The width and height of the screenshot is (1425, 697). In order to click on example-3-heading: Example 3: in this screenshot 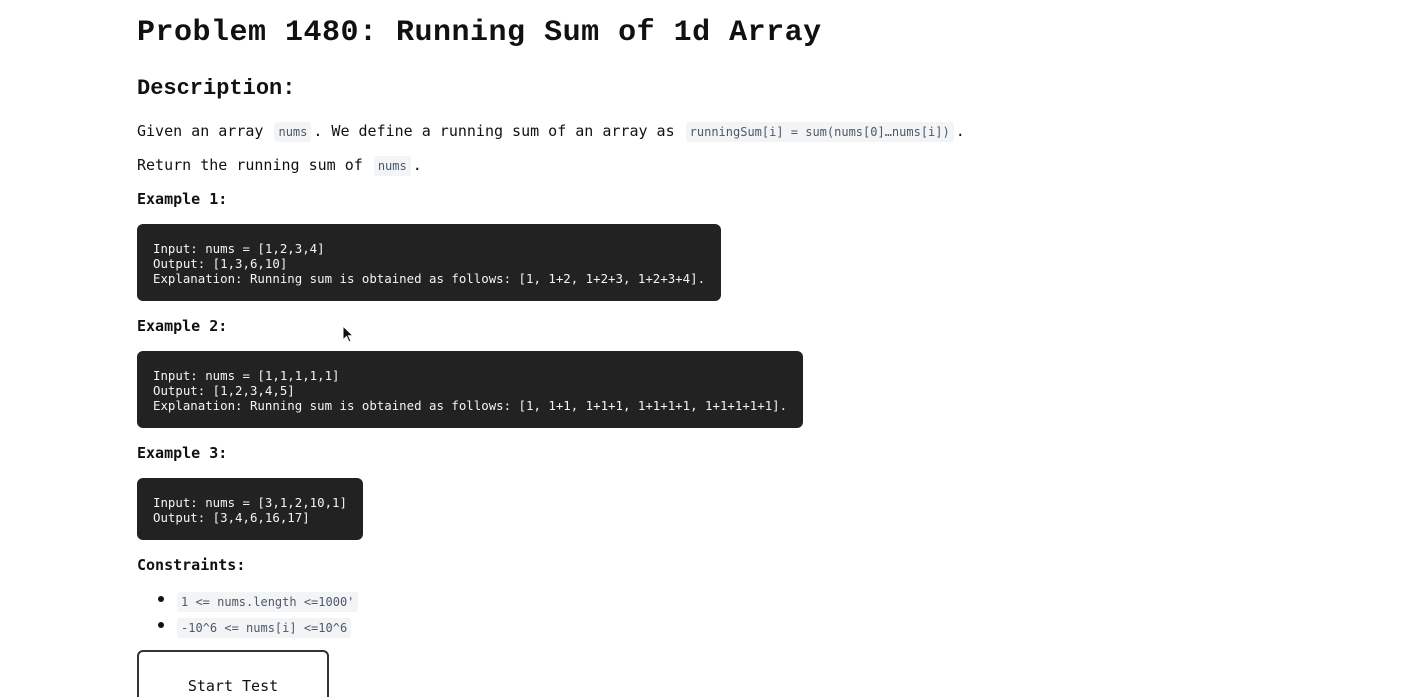, I will do `click(182, 453)`.